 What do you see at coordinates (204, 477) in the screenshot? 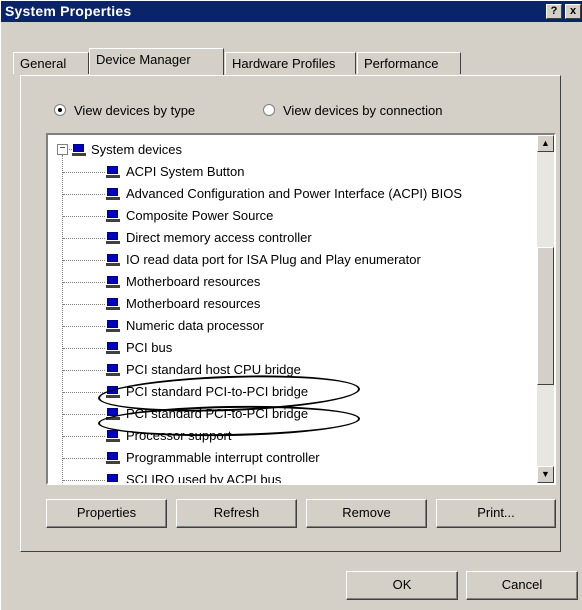
I see `device-label: SCI IRQ used by ACPI bus` at bounding box center [204, 477].